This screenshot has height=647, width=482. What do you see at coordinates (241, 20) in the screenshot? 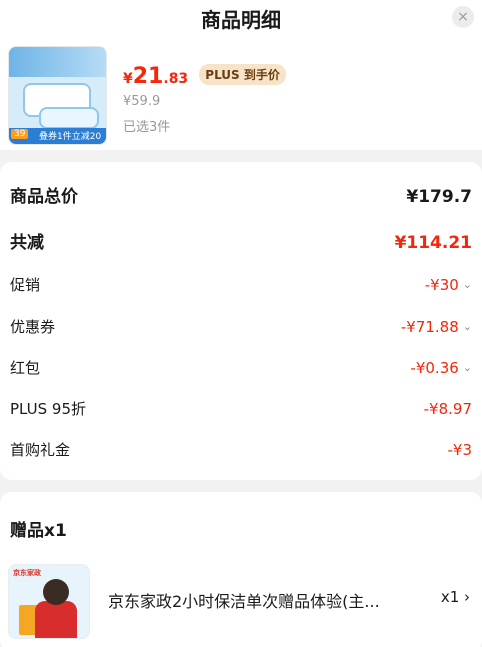
I see `page-title: 商品明细` at bounding box center [241, 20].